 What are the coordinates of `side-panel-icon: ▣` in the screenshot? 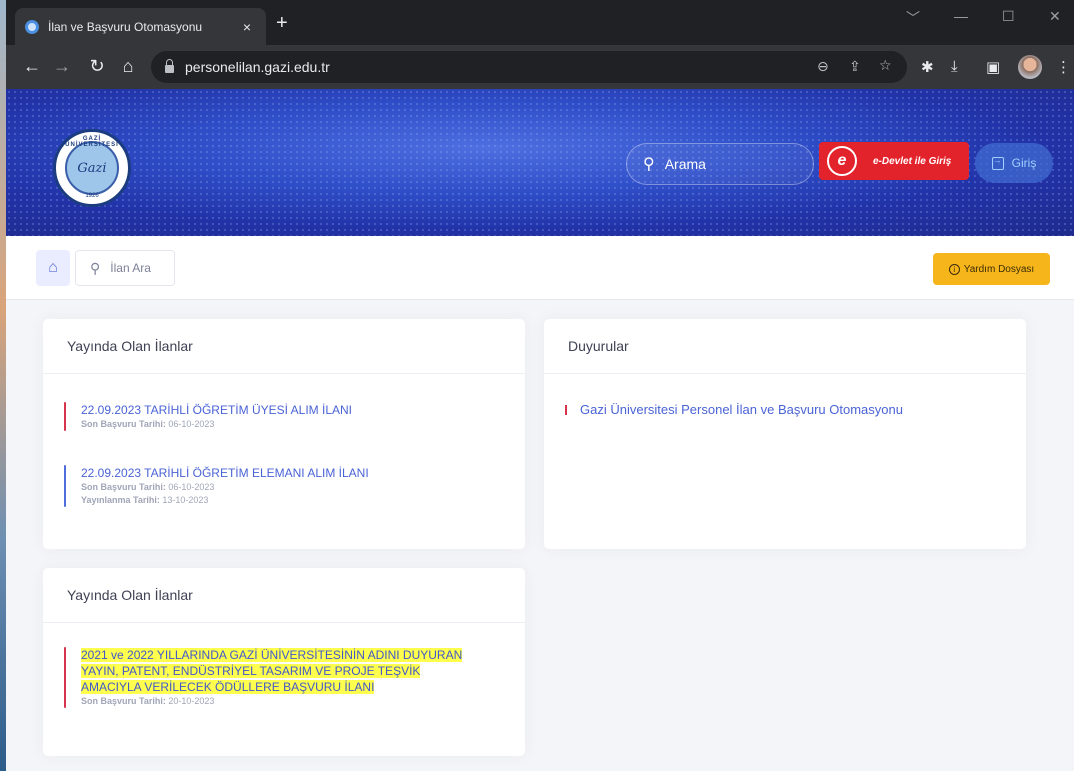 It's located at (993, 67).